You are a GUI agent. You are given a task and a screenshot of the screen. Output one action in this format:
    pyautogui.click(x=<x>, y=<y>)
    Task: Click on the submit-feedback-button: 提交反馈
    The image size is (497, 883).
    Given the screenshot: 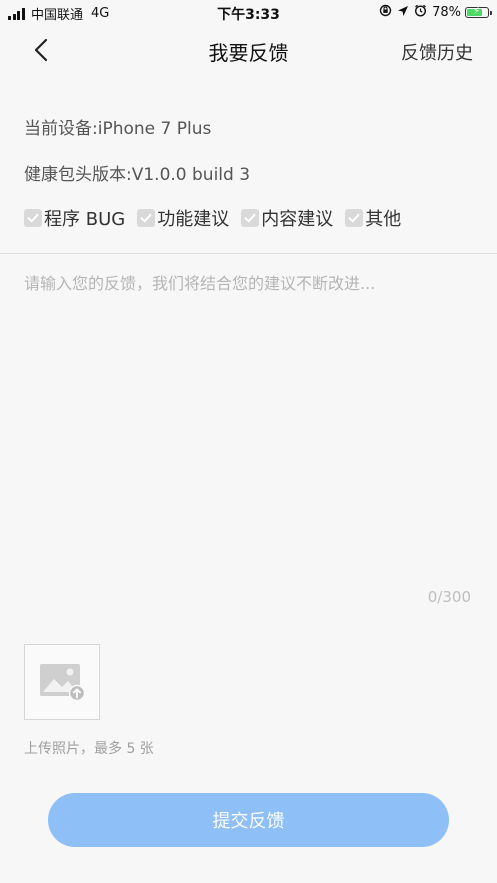 What is the action you would take?
    pyautogui.click(x=248, y=820)
    